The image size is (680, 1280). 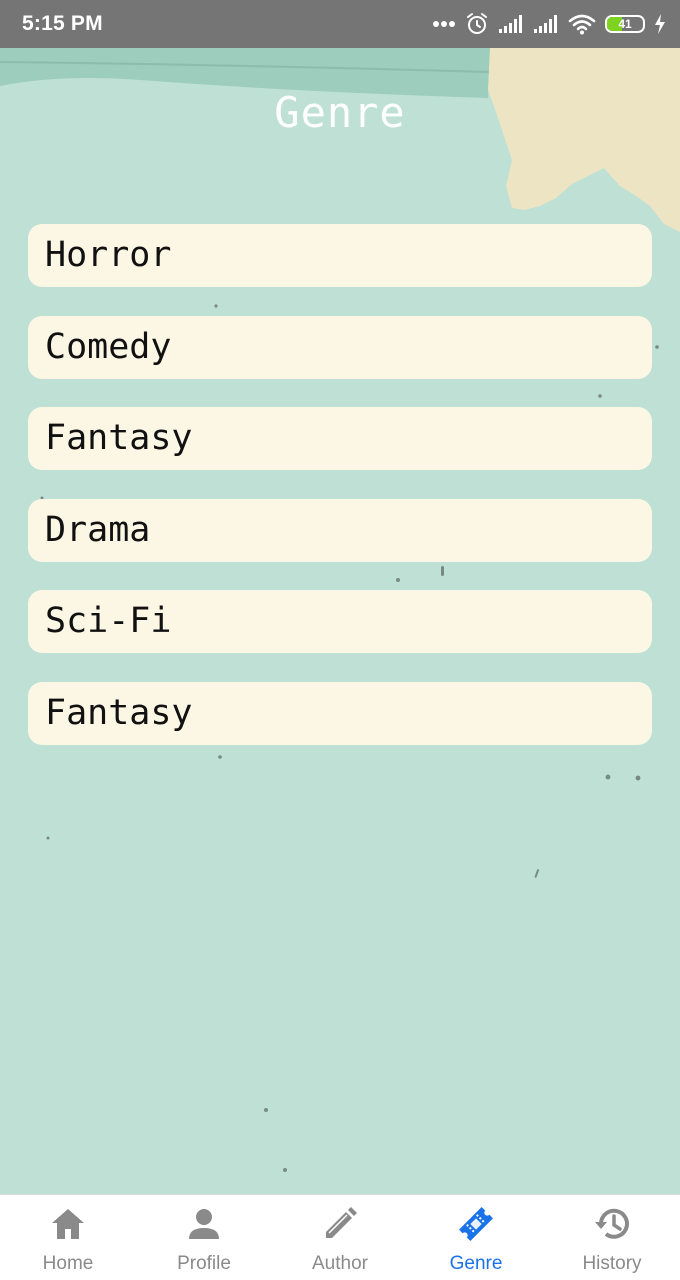 I want to click on genre-item-sci-fi: Sci-Fi, so click(x=340, y=622).